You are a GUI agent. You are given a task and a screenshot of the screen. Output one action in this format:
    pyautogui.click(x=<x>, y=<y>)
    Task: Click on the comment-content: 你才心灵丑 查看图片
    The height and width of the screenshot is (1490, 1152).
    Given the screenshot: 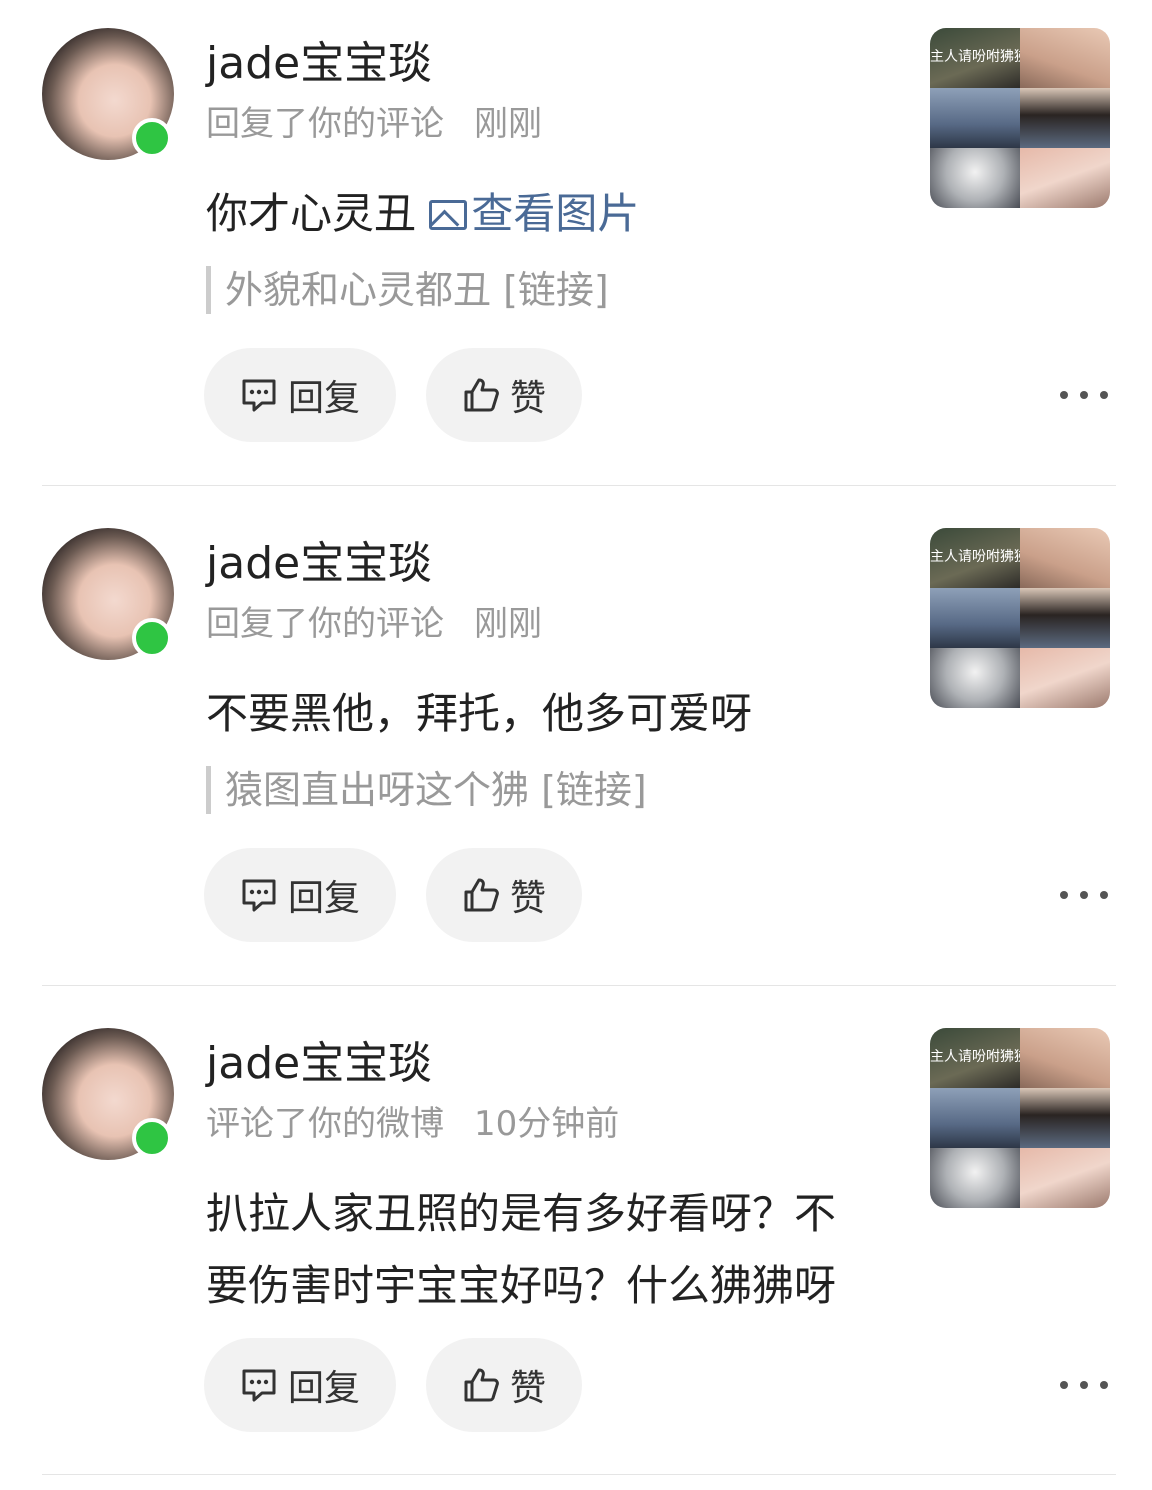 What is the action you would take?
    pyautogui.click(x=551, y=214)
    